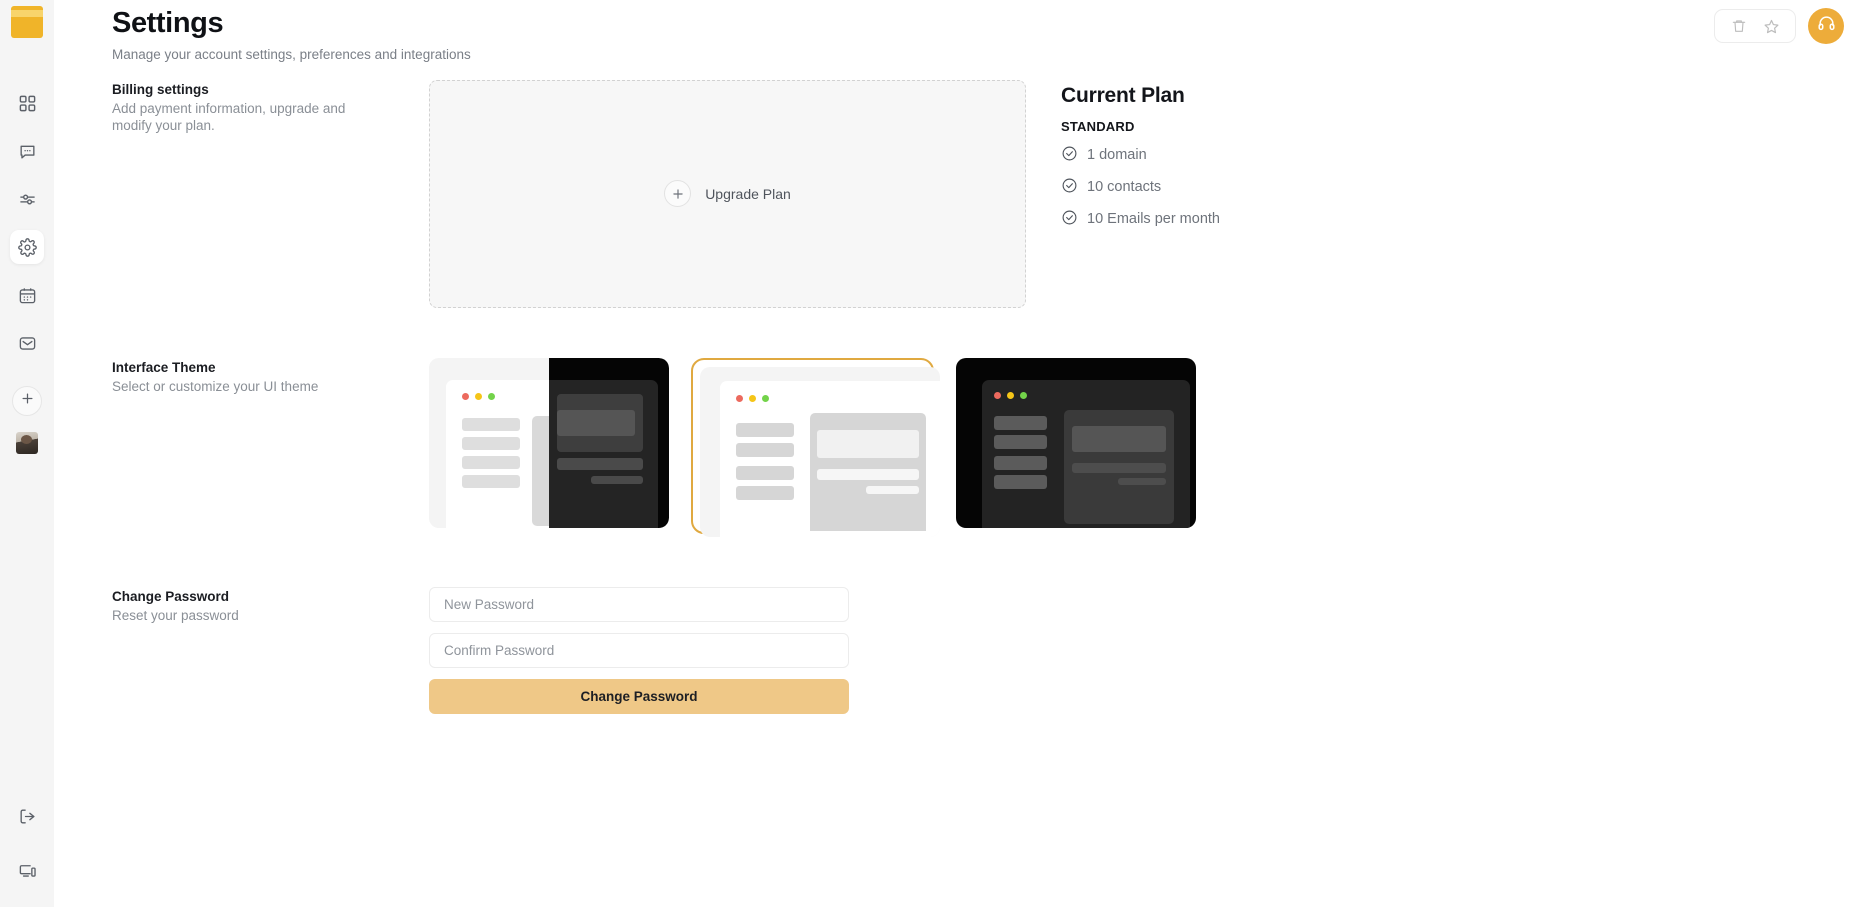 This screenshot has width=1858, height=907. Describe the element at coordinates (603, 453) in the screenshot. I see `preview-window-dark` at that location.